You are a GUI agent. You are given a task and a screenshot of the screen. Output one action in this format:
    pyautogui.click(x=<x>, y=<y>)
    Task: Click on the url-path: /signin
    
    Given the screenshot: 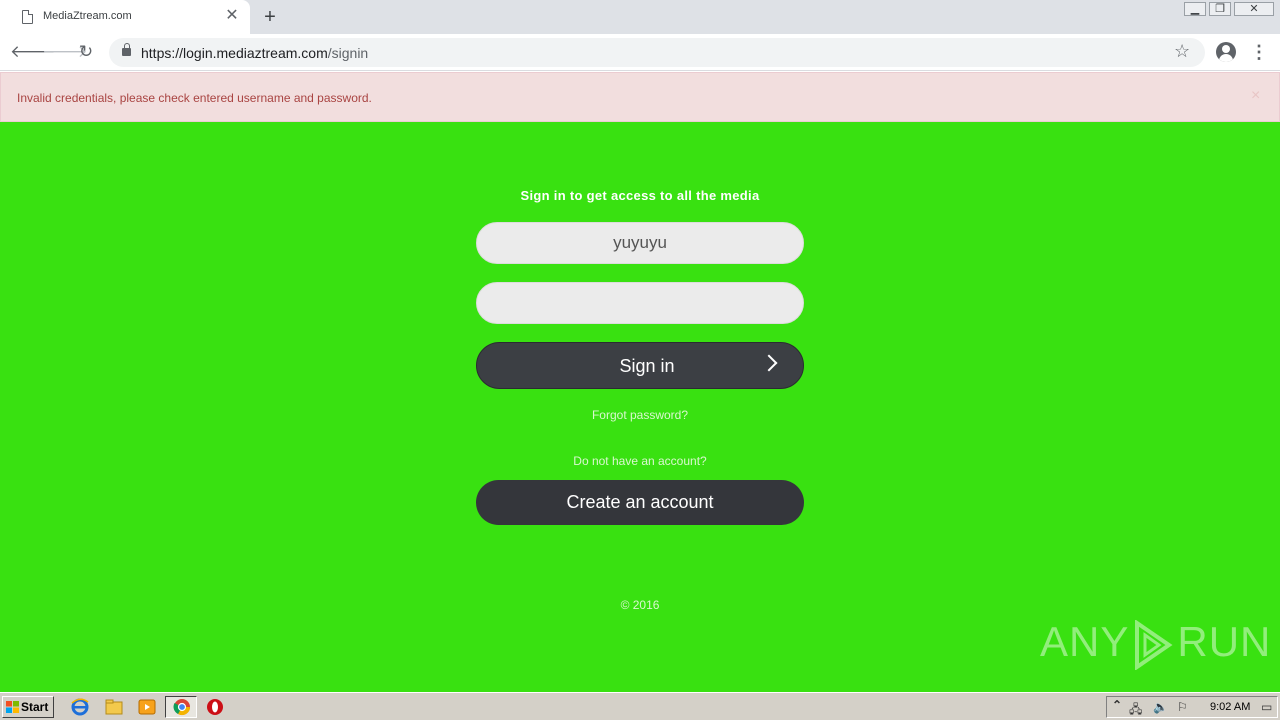 What is the action you would take?
    pyautogui.click(x=348, y=53)
    